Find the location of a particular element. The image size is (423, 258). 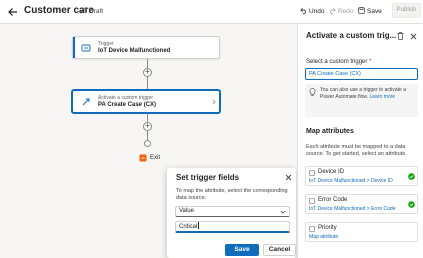

undo-button: Undo is located at coordinates (312, 11).